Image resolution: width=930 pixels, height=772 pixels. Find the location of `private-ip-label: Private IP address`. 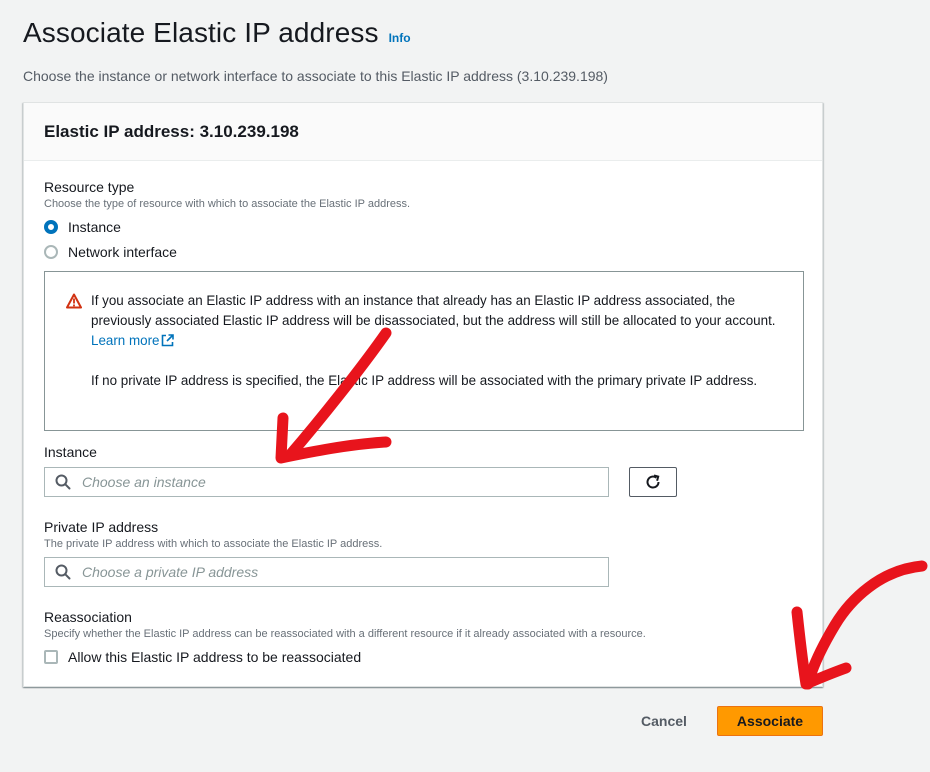

private-ip-label: Private IP address is located at coordinates (101, 527).